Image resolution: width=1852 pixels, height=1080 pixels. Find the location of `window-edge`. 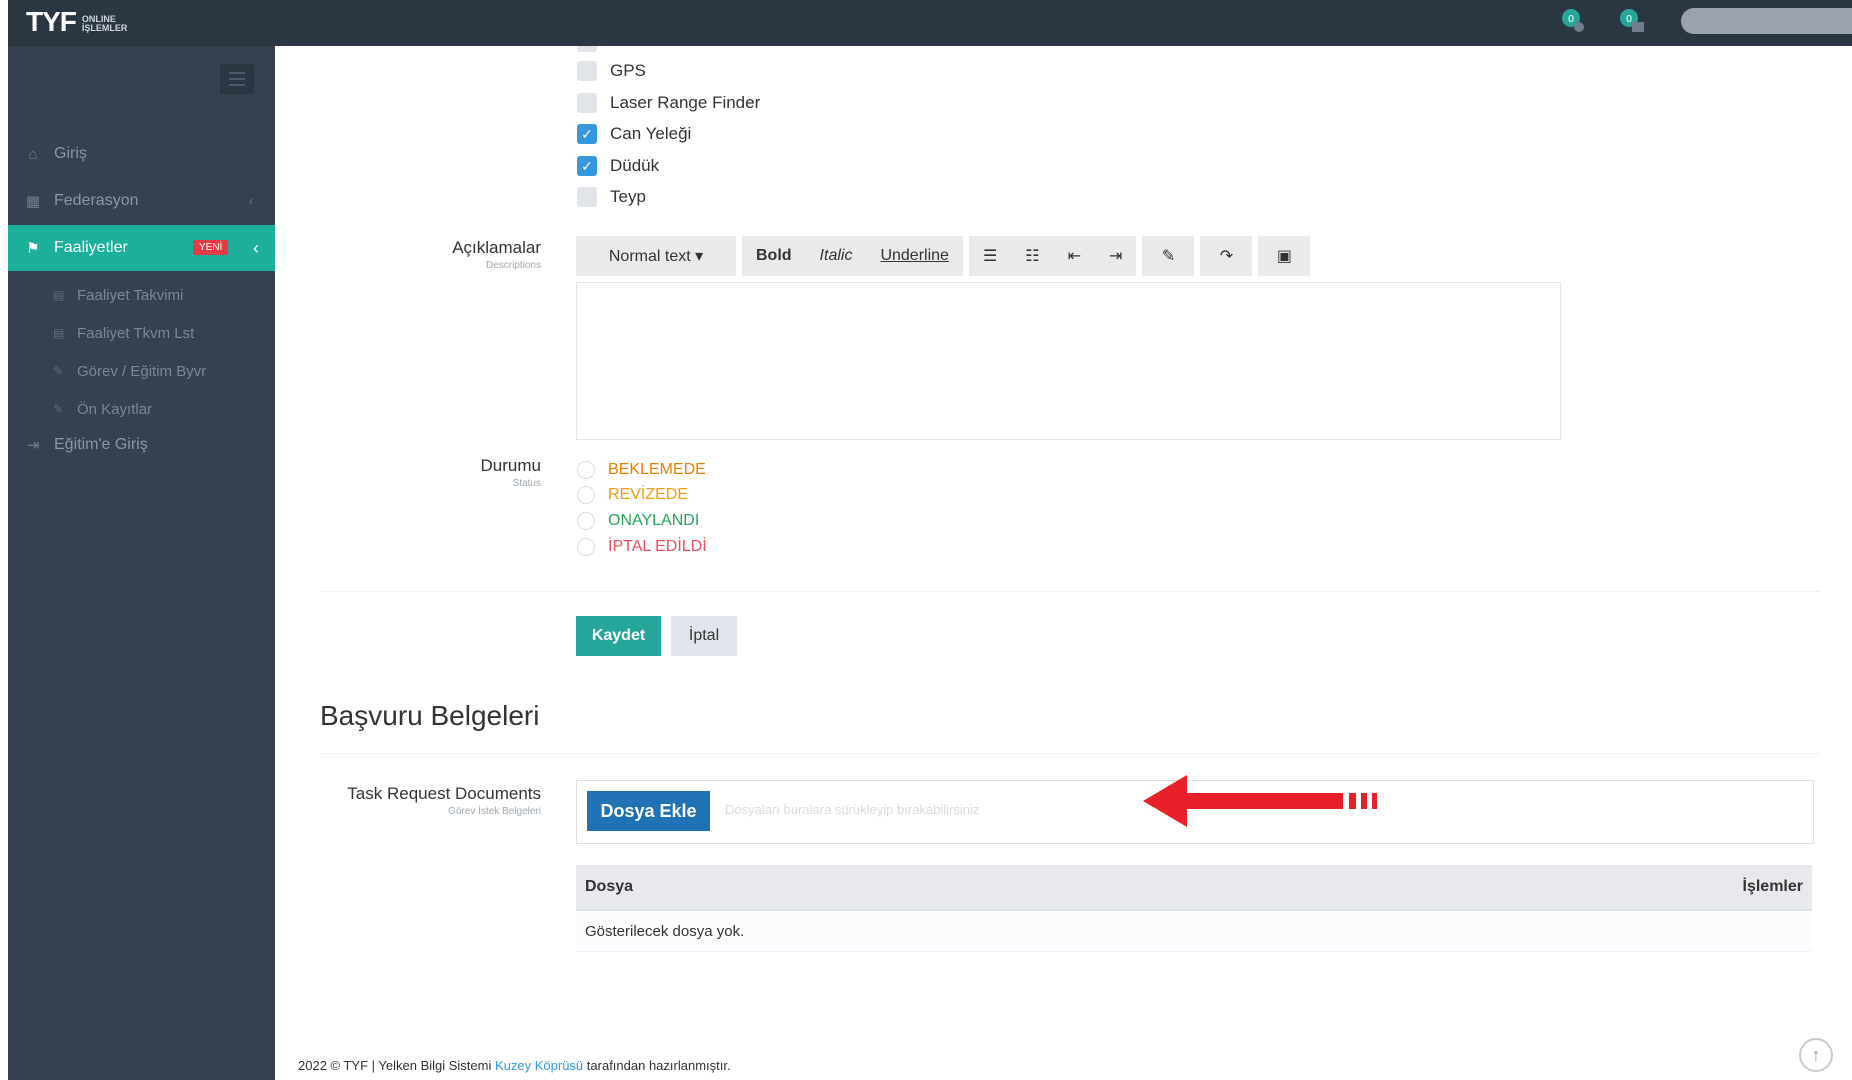

window-edge is located at coordinates (4, 540).